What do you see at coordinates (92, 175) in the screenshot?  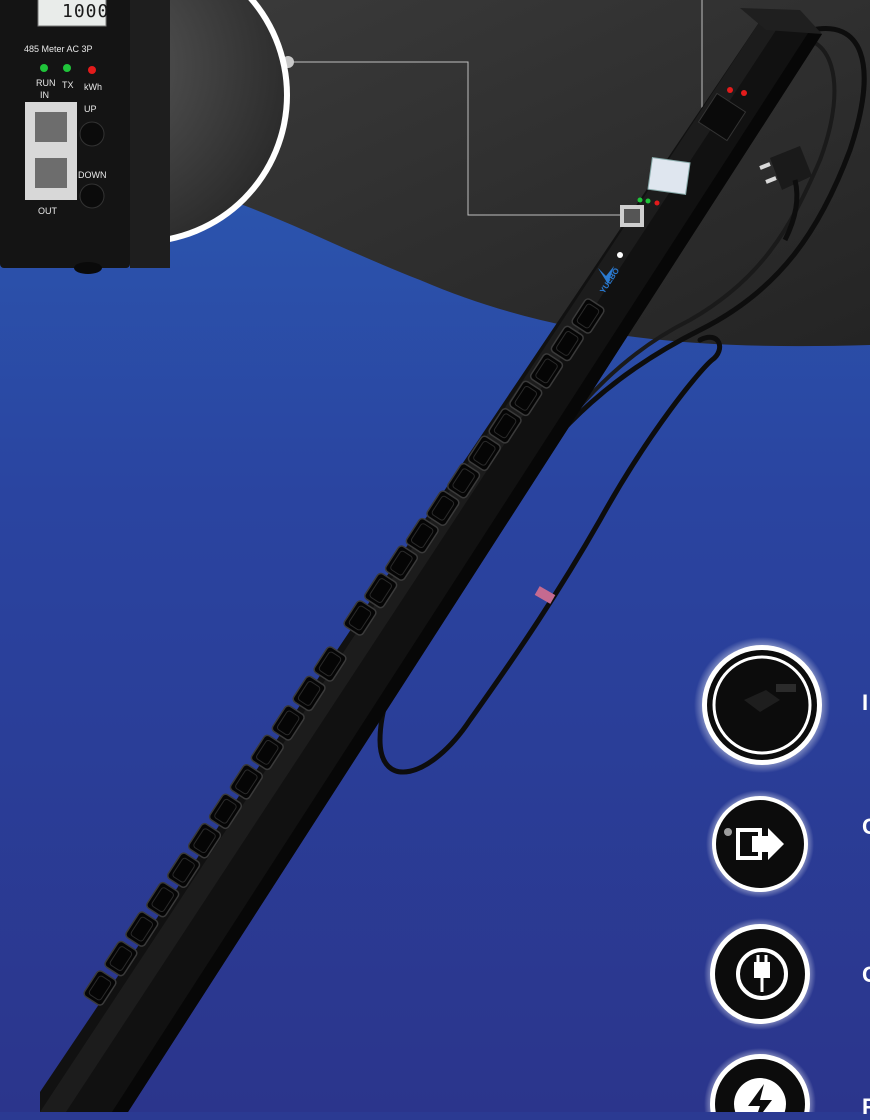 I see `inset-down-label: DOWN` at bounding box center [92, 175].